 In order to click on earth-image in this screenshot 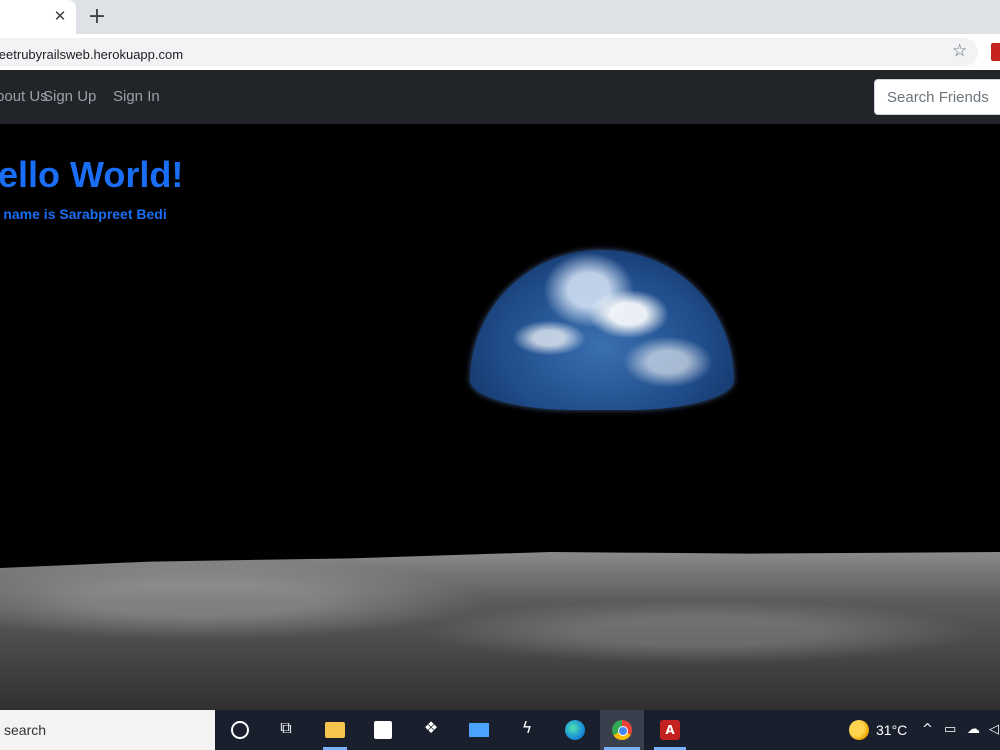, I will do `click(602, 330)`.